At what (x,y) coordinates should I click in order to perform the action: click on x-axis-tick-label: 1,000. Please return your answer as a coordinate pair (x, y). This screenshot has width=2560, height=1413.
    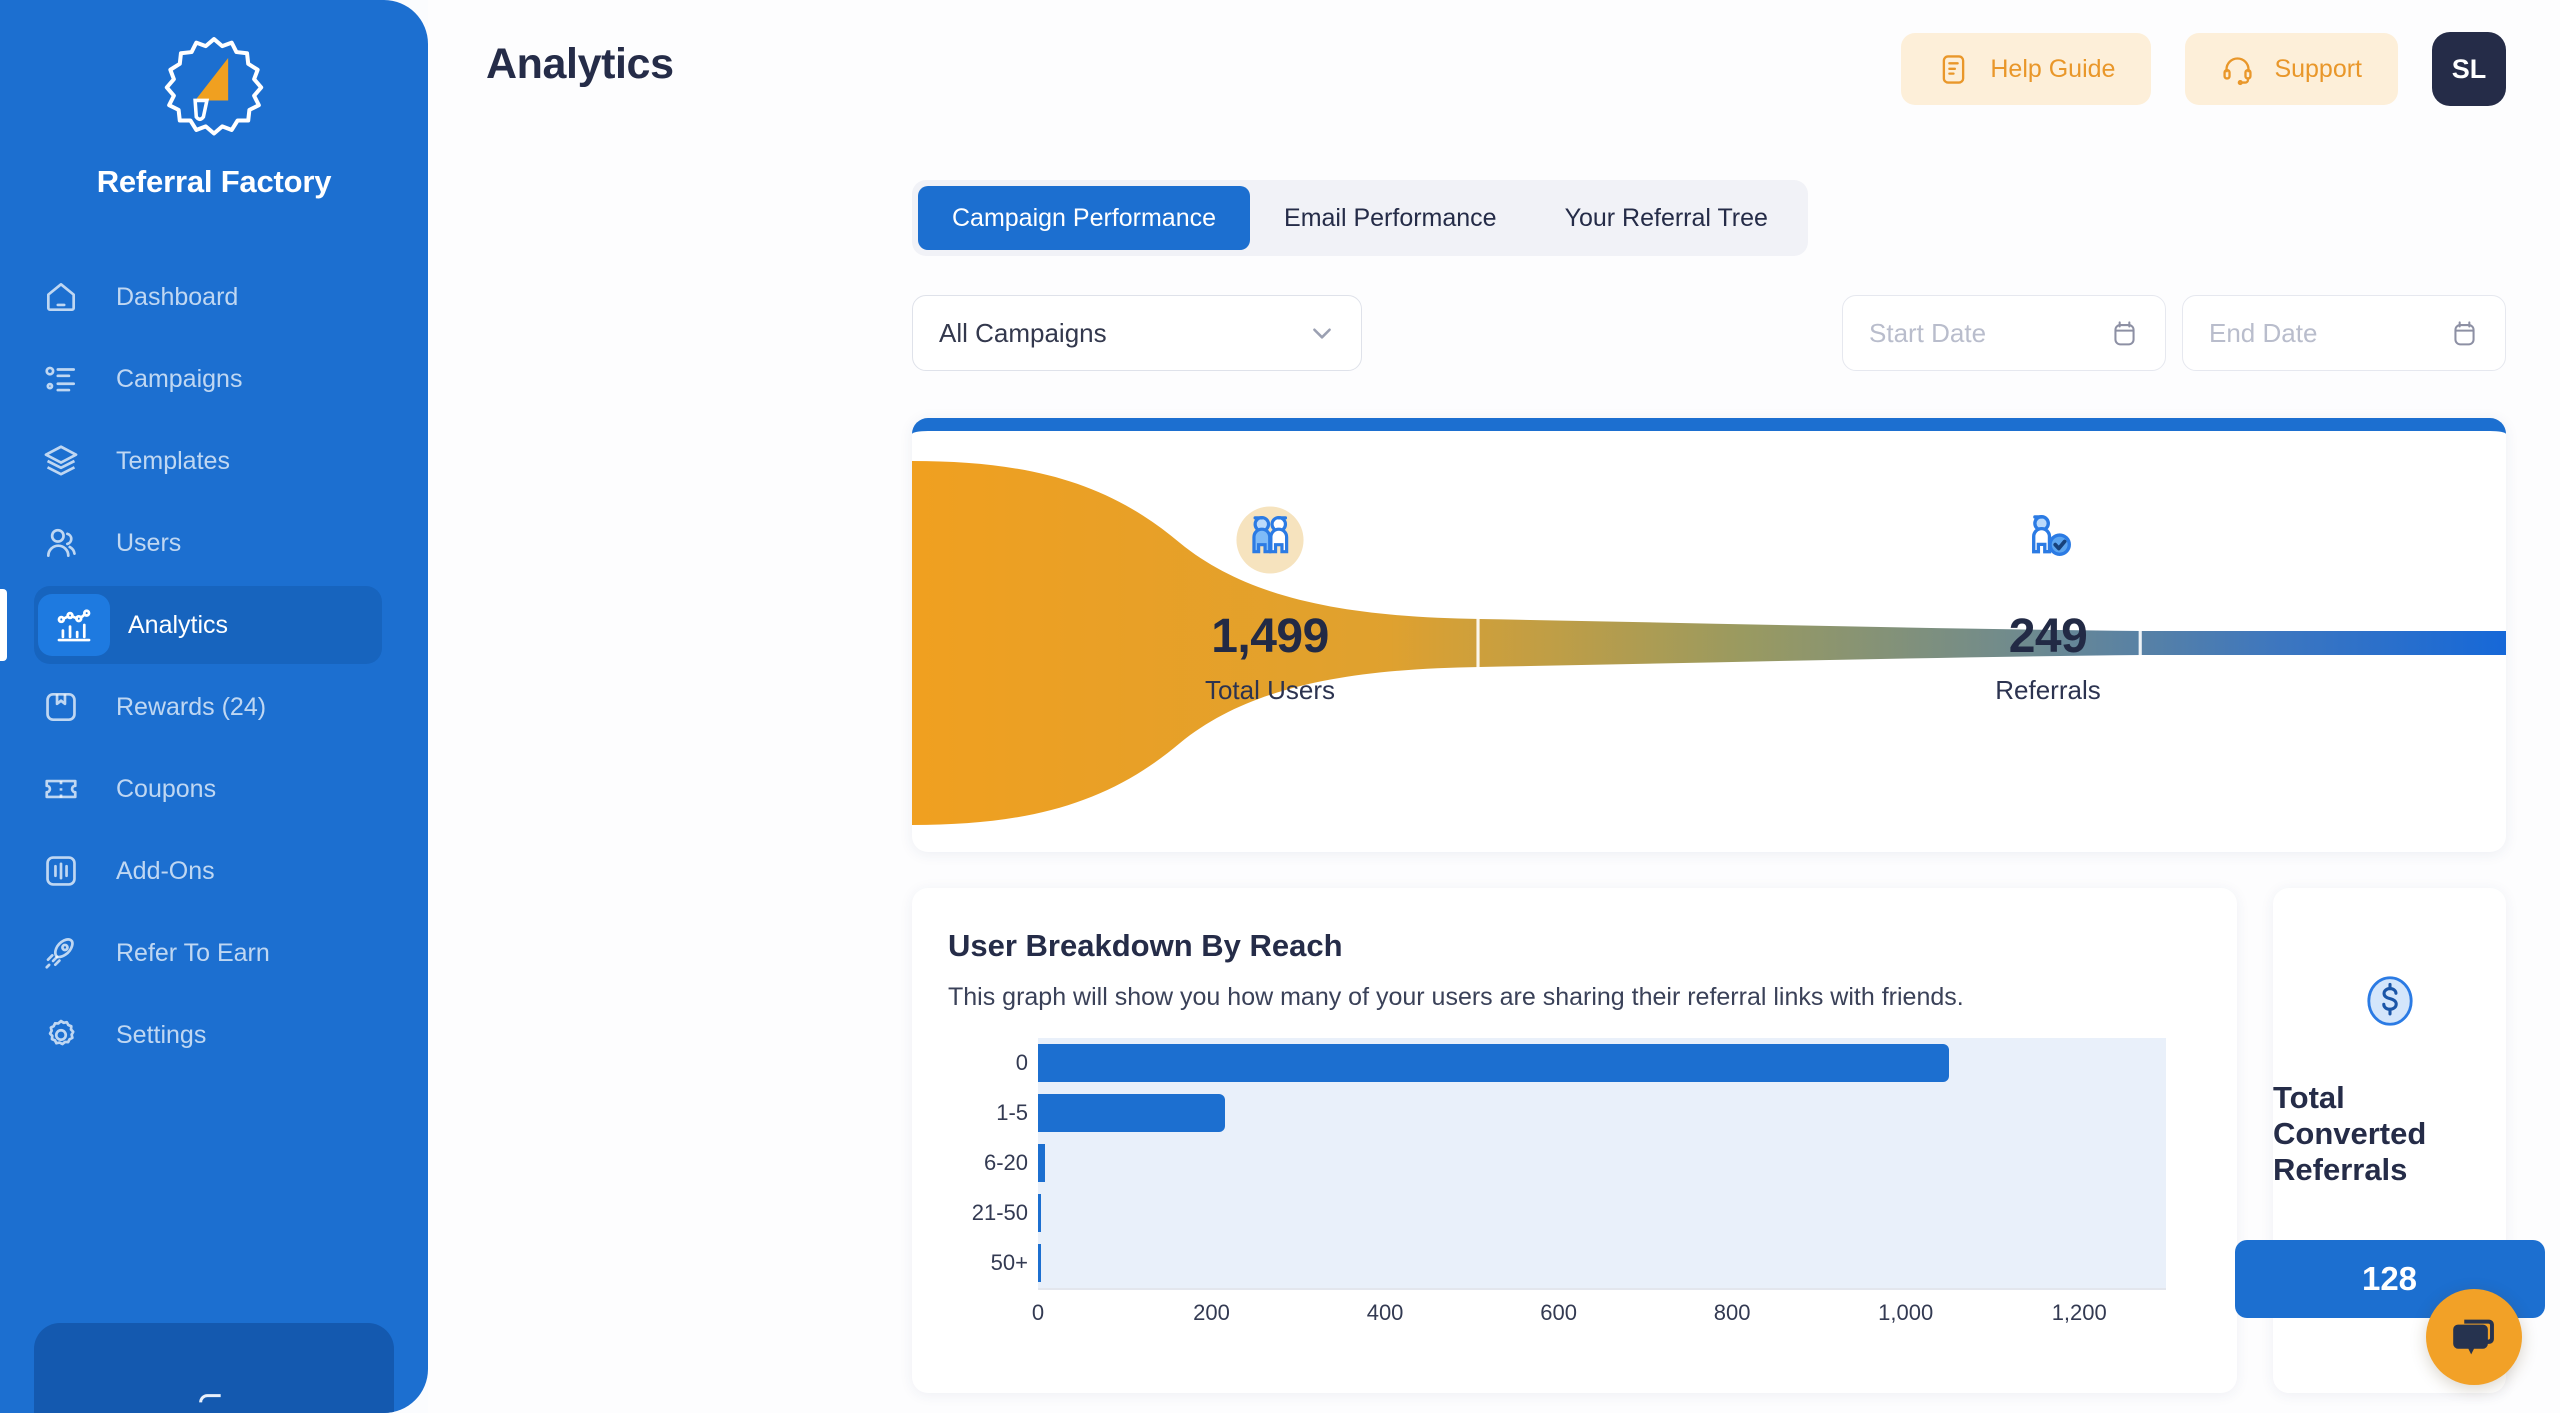
    Looking at the image, I should click on (1906, 1312).